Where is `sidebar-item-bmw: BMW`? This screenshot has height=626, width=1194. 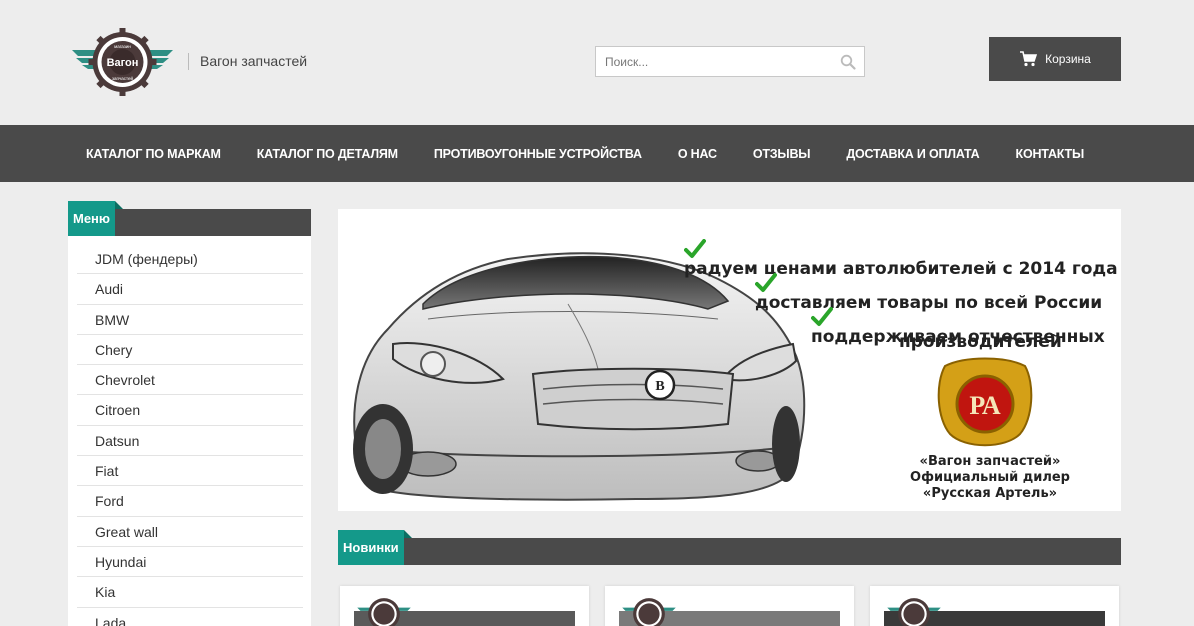
sidebar-item-bmw: BMW is located at coordinates (190, 320).